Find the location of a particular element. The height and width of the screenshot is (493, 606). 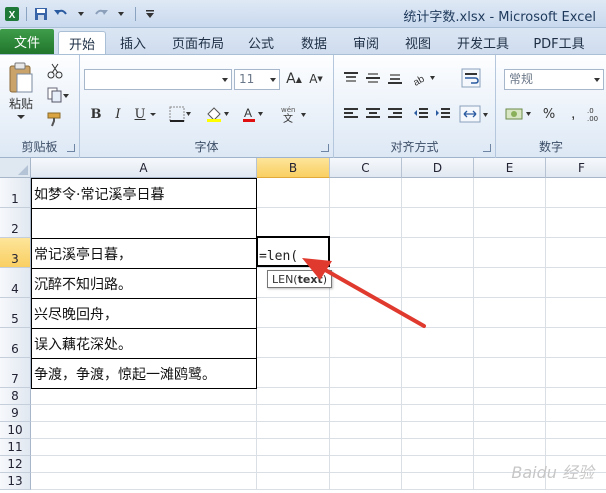

row-header-7: 7 is located at coordinates (15, 373).